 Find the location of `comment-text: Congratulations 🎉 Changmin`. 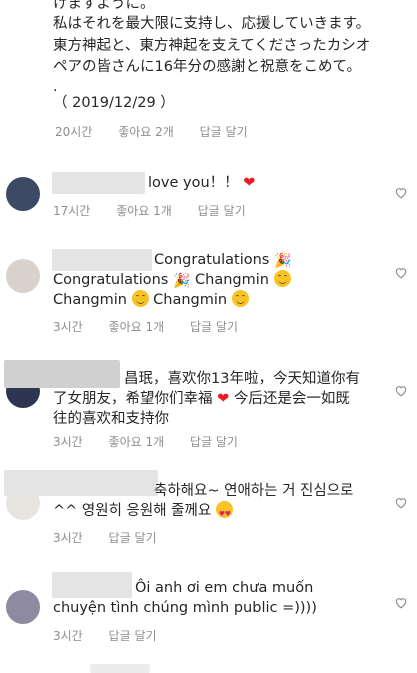

comment-text: Congratulations 🎉 Changmin is located at coordinates (172, 280).